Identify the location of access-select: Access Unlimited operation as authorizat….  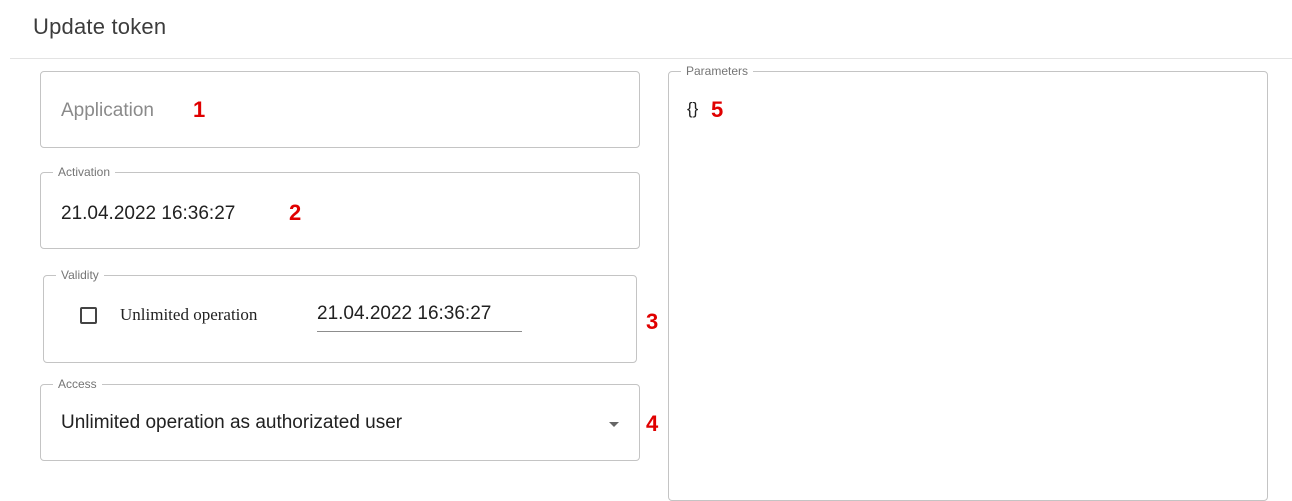
(340, 419).